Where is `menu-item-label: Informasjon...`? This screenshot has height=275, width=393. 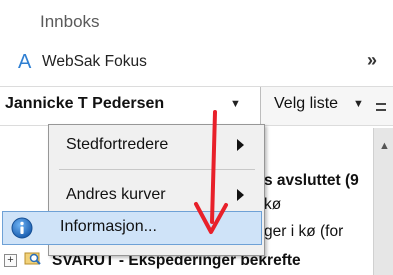 menu-item-label: Informasjon... is located at coordinates (108, 226).